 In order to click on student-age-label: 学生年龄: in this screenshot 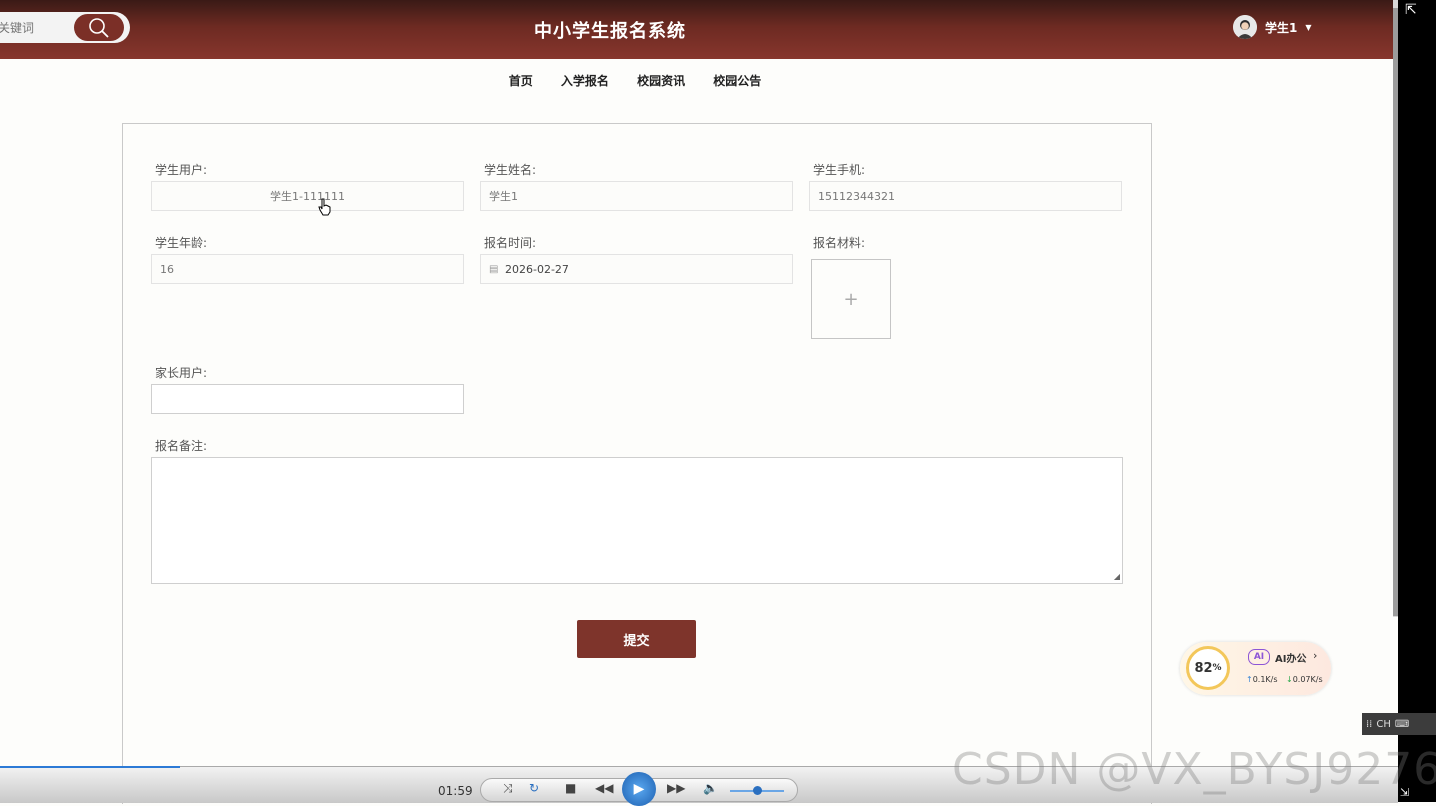, I will do `click(181, 243)`.